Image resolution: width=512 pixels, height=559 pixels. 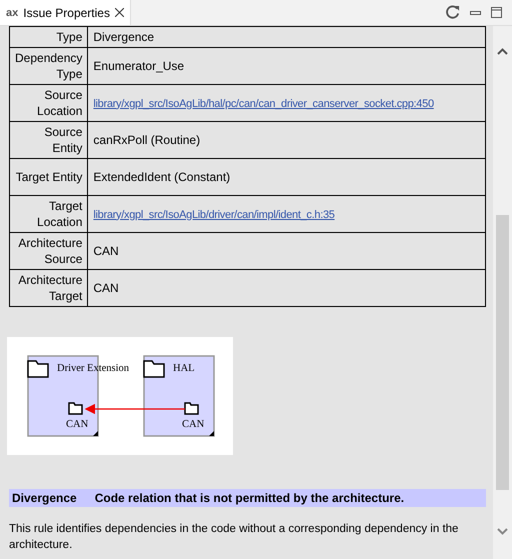 What do you see at coordinates (452, 12) in the screenshot?
I see `refresh-icon` at bounding box center [452, 12].